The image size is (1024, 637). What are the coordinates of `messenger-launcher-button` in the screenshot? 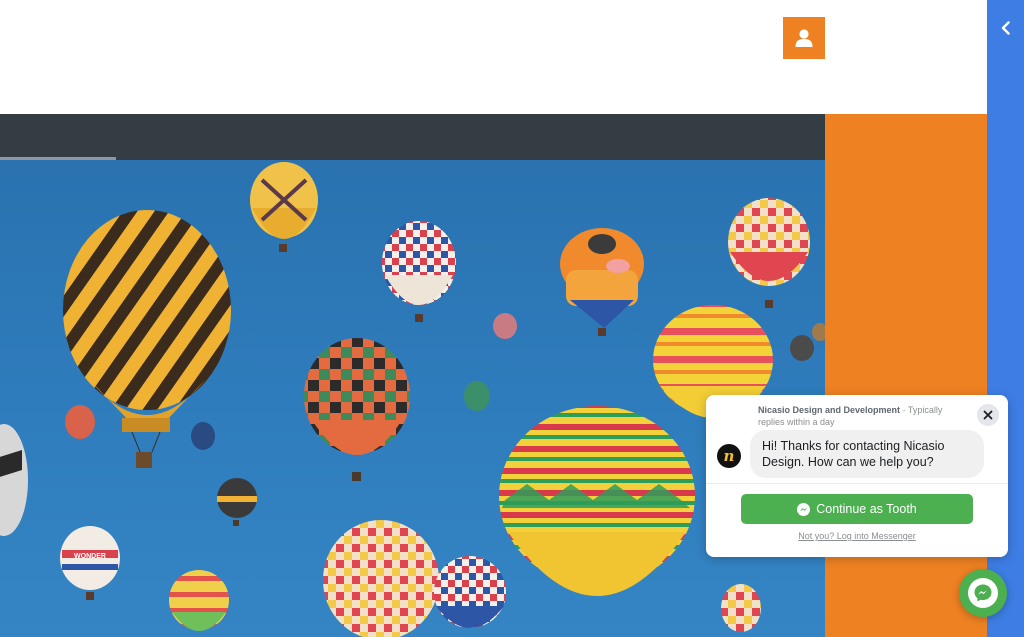 It's located at (983, 593).